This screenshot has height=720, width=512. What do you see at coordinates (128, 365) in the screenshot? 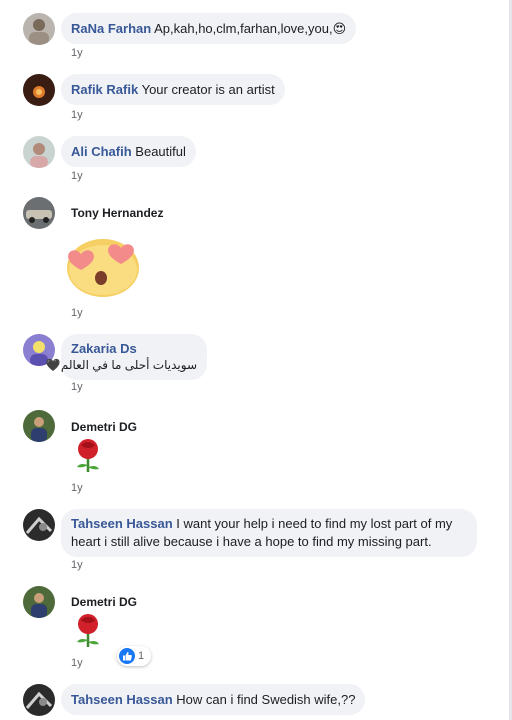
I see `comment-body: سويديات أحلى ما في العالم` at bounding box center [128, 365].